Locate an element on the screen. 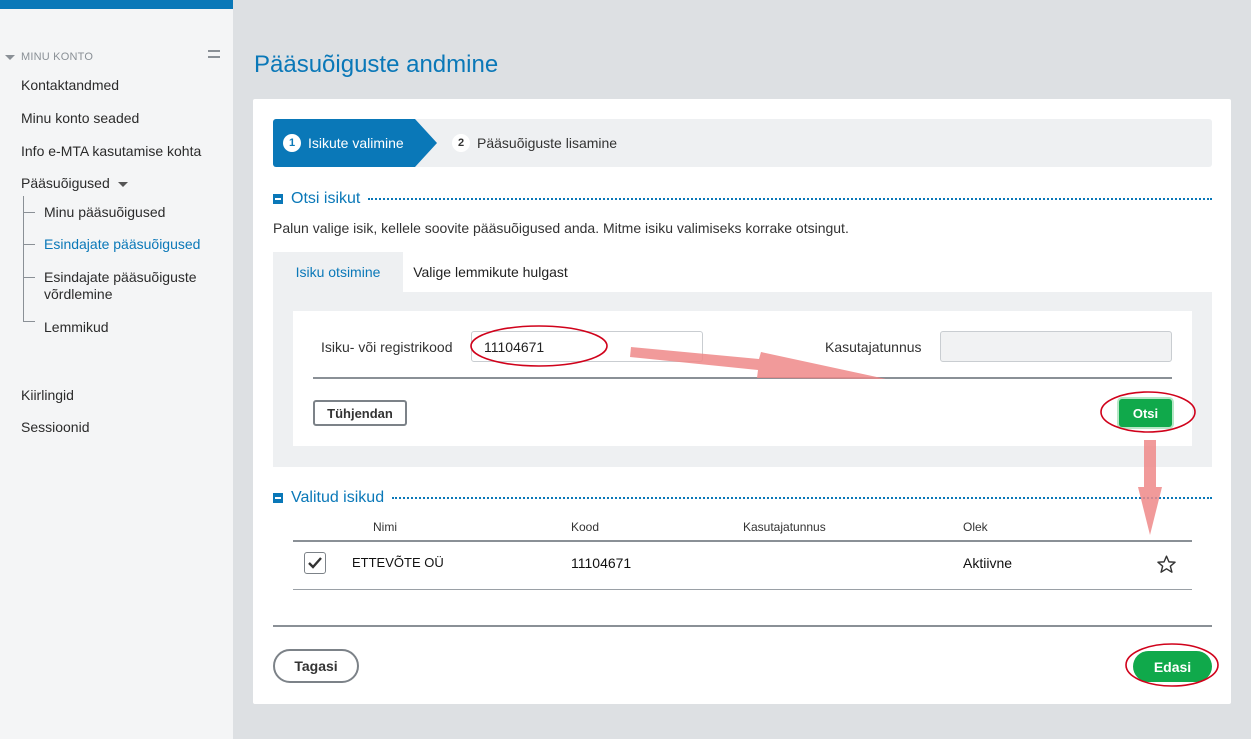 This screenshot has height=739, width=1251. menu-icon is located at coordinates (214, 54).